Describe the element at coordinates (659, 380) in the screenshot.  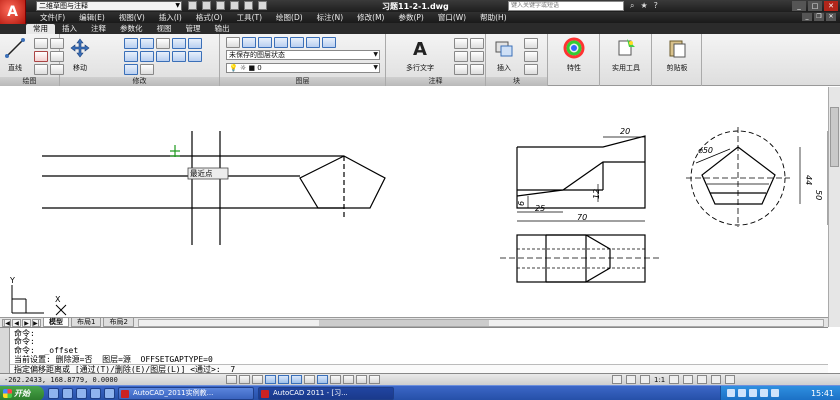
I see `annotation-scale-value: 1:1` at that location.